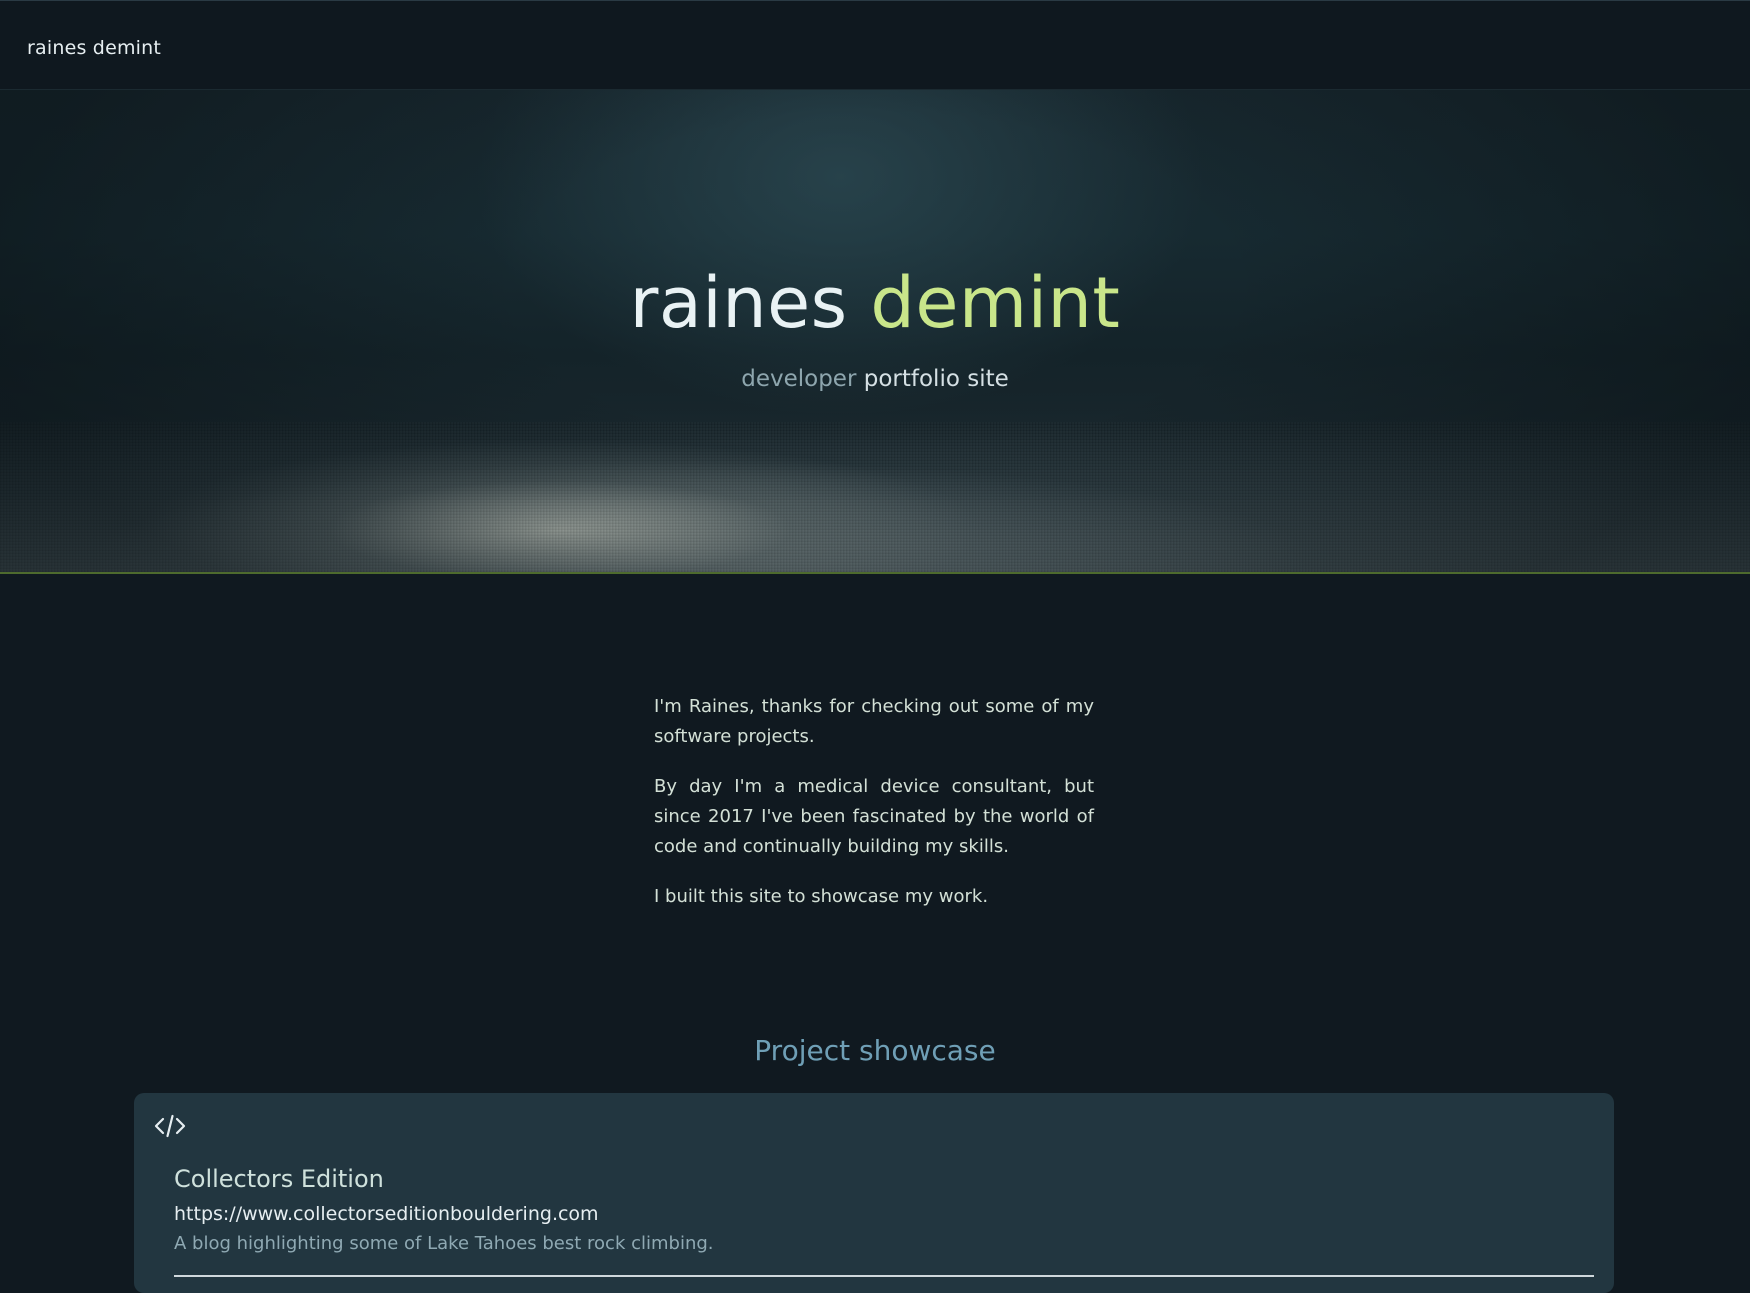  What do you see at coordinates (936, 379) in the screenshot?
I see `hero-subtitle-second: portfolio site` at bounding box center [936, 379].